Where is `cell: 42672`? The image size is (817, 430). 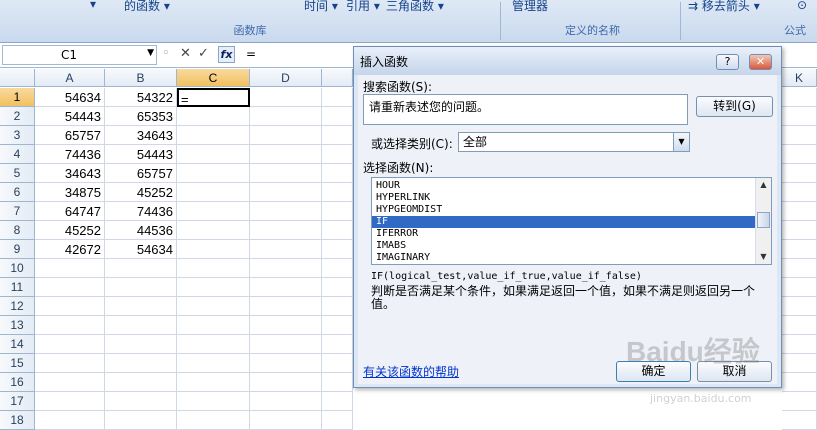
cell: 42672 is located at coordinates (70, 249).